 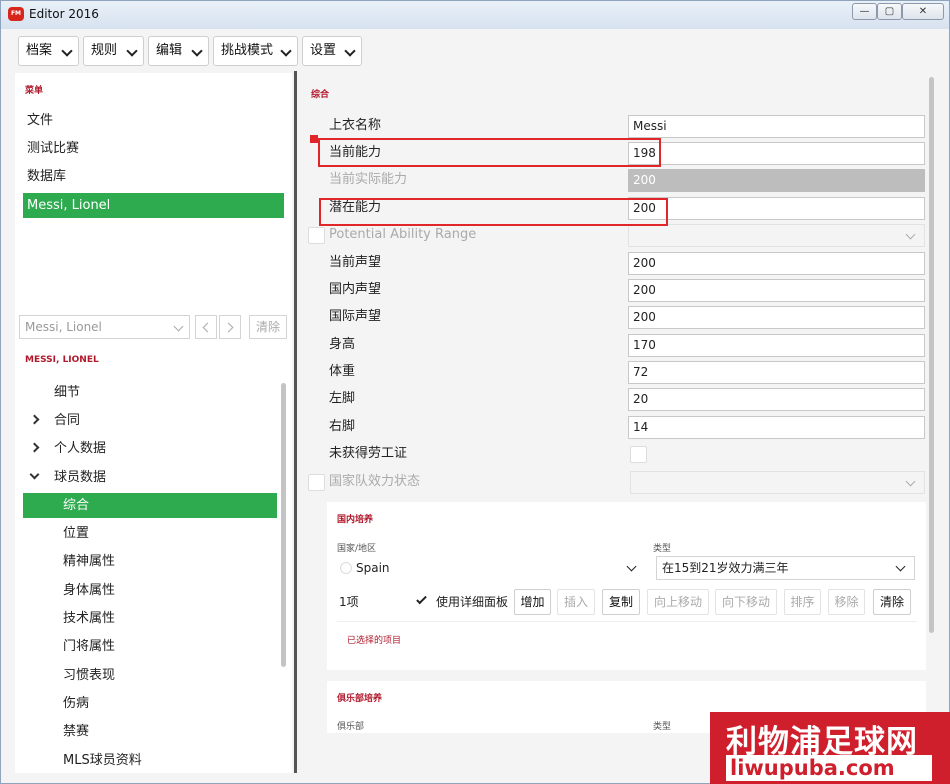 I want to click on section-title: 综合, so click(x=320, y=95).